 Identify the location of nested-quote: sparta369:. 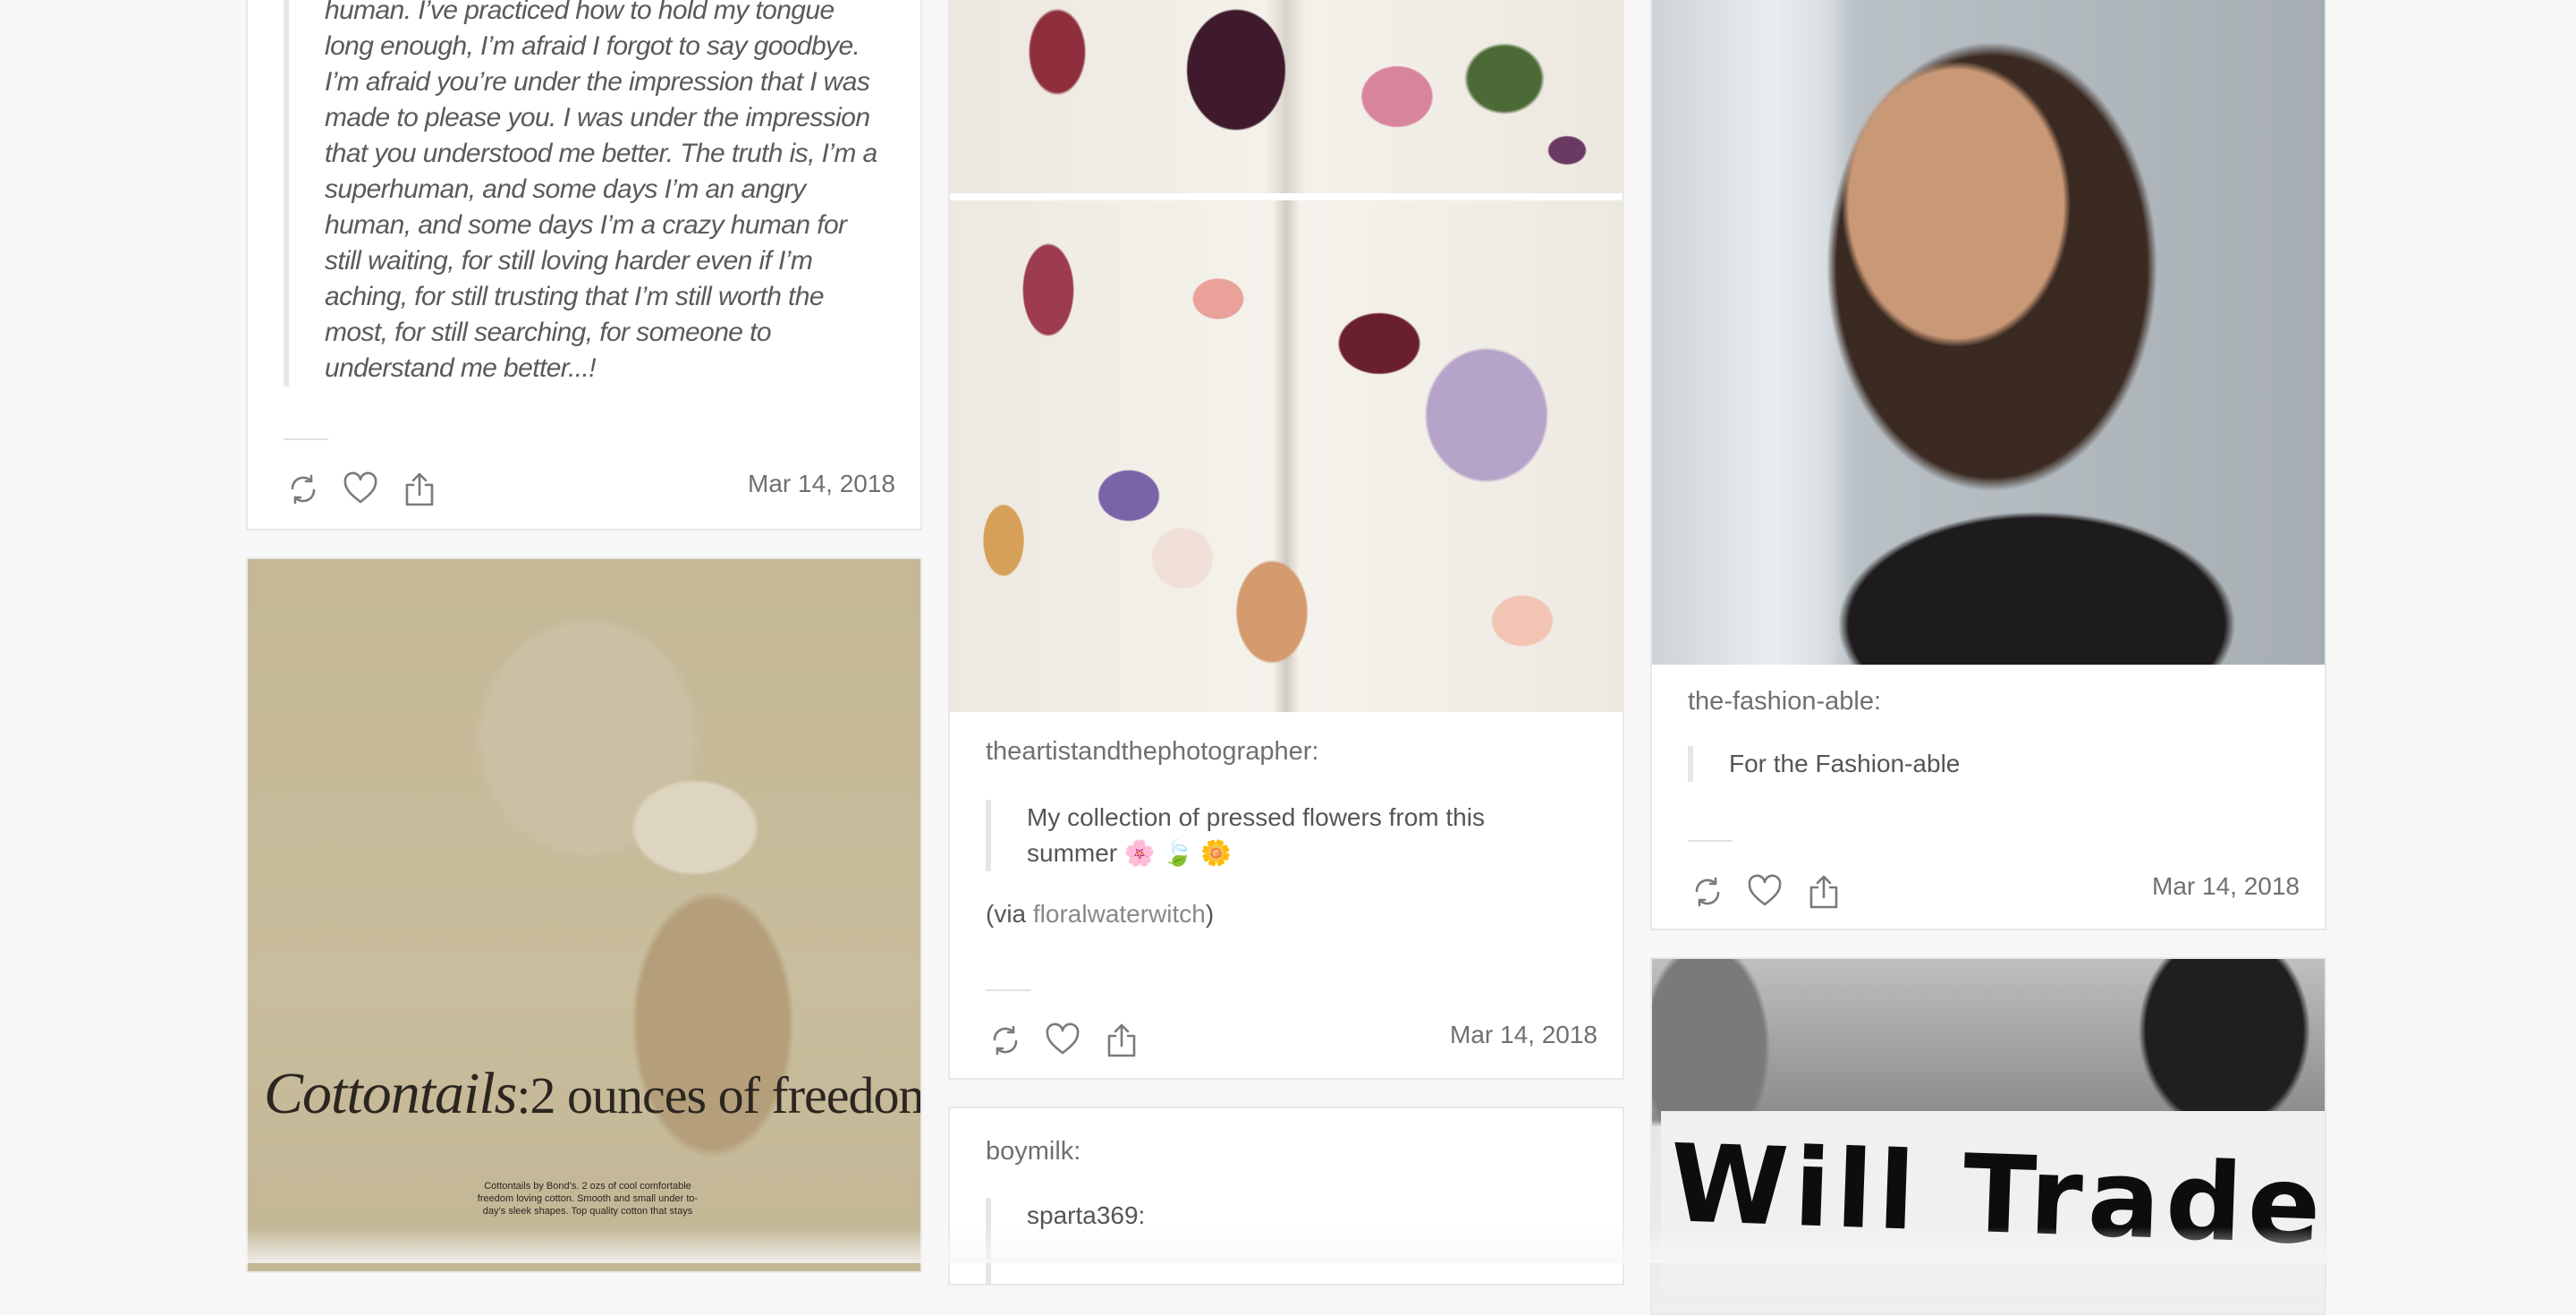
(1263, 1241).